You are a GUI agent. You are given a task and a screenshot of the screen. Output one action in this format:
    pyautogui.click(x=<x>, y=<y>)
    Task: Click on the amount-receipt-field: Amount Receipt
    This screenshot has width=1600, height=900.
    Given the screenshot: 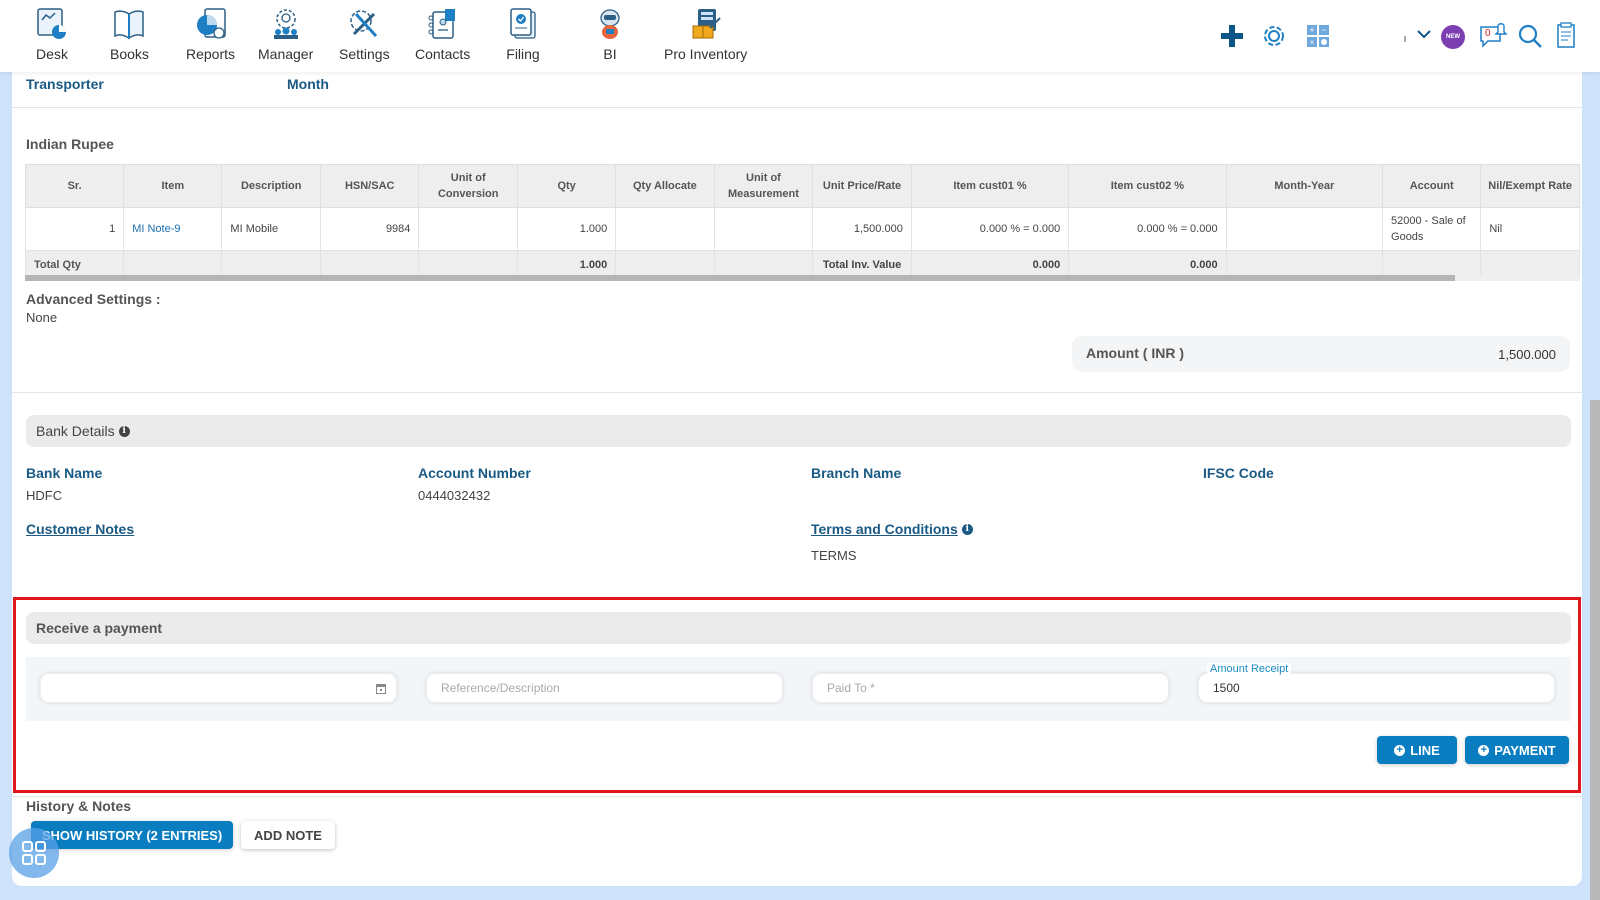 What is the action you would take?
    pyautogui.click(x=1376, y=683)
    